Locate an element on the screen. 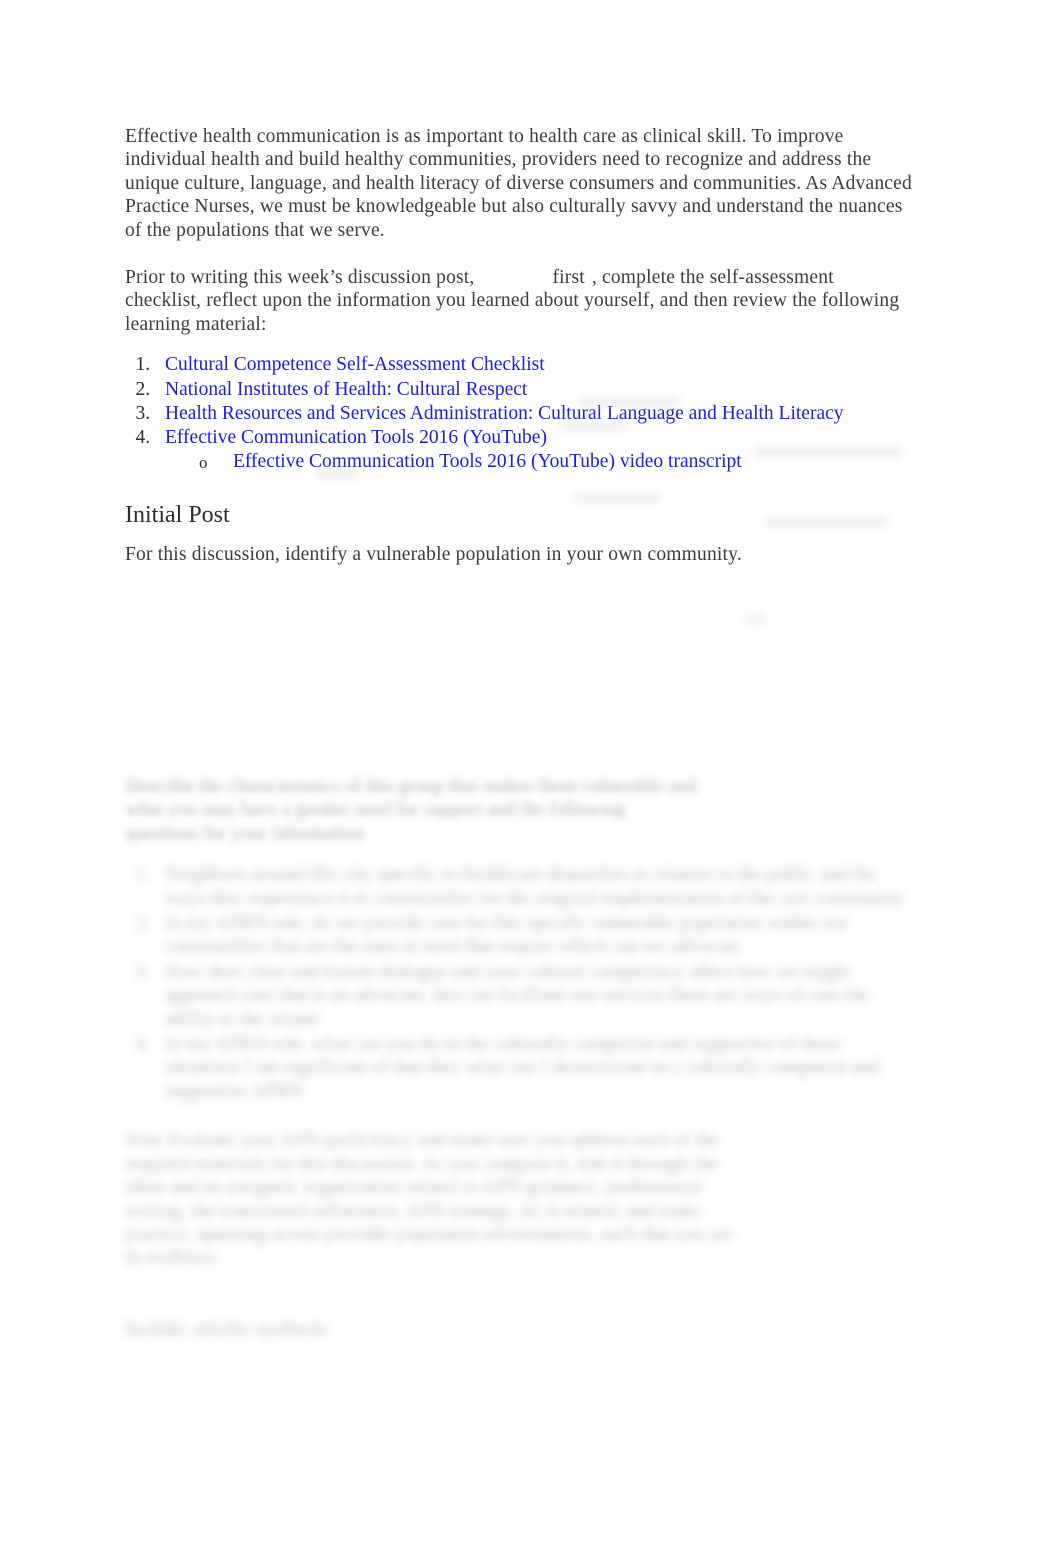  redacted-line: which can we advocate is located at coordinates (649, 947).